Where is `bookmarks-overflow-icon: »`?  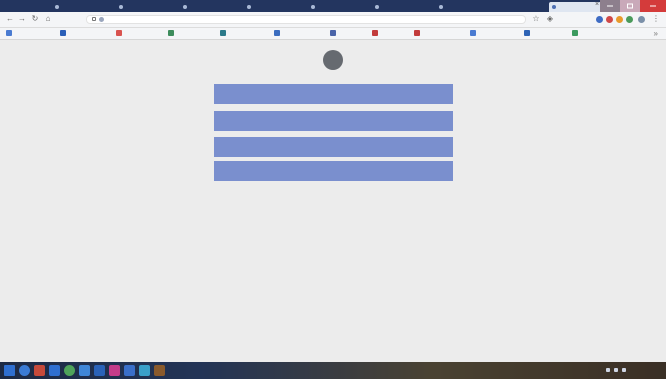 bookmarks-overflow-icon: » is located at coordinates (656, 33).